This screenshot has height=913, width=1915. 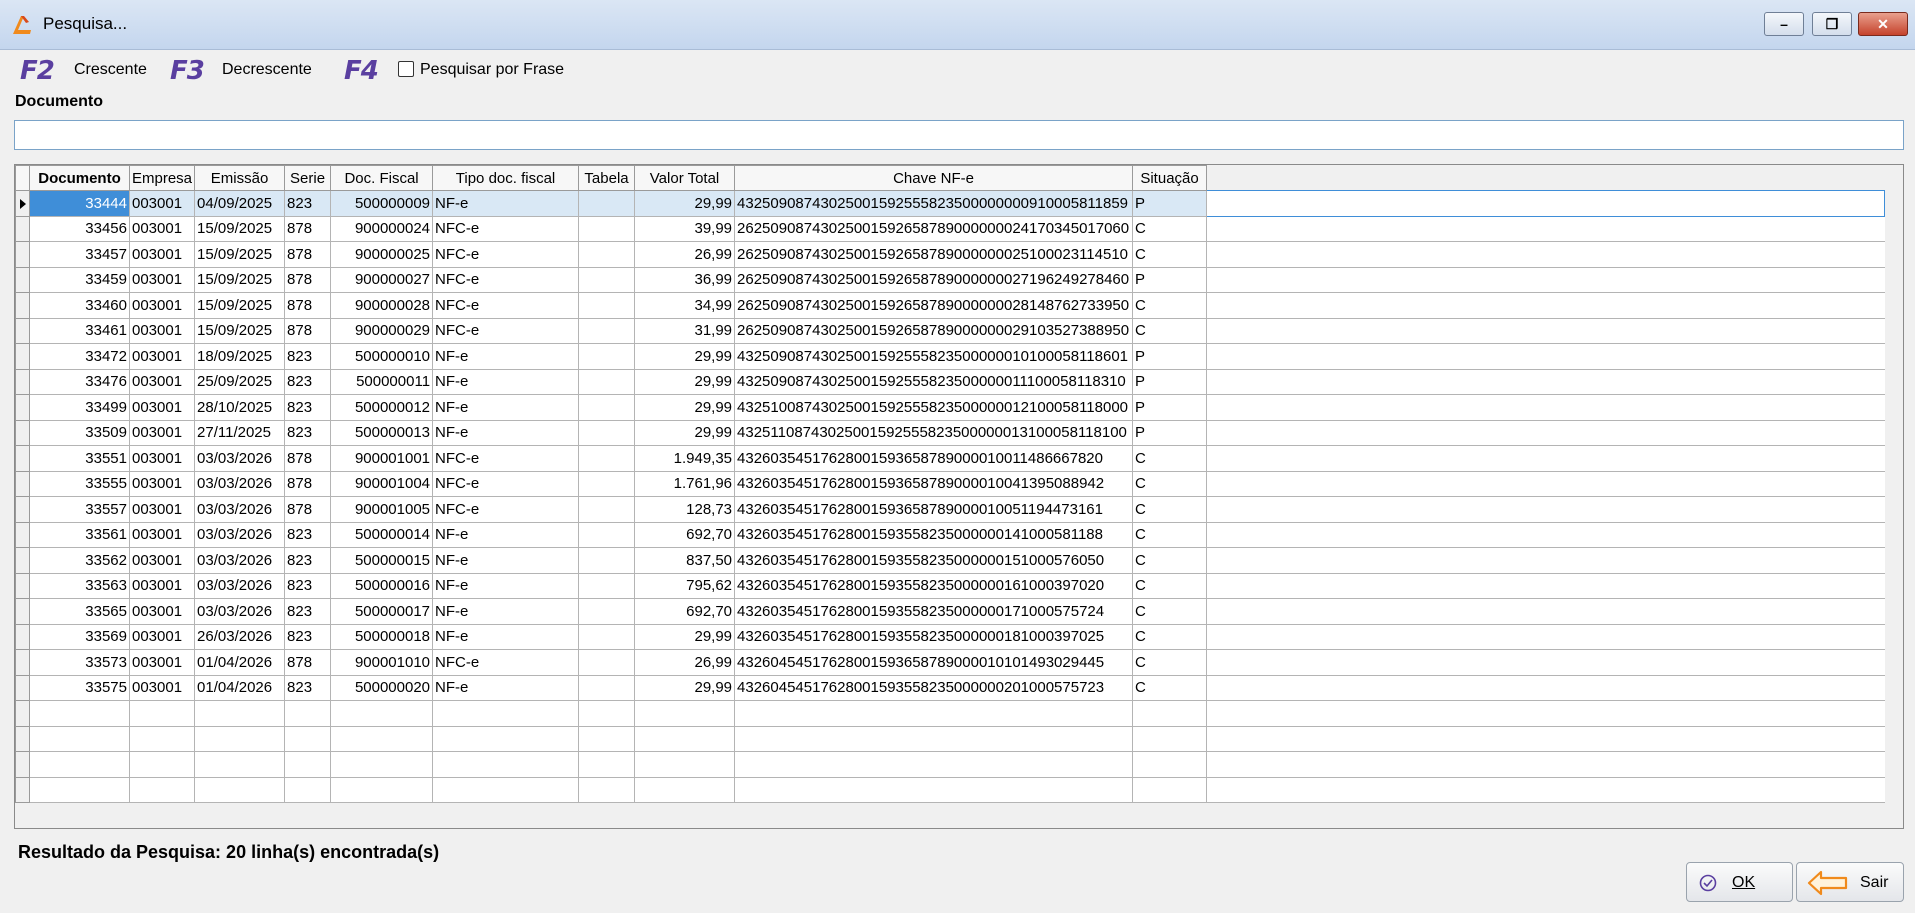 I want to click on cell-documento: 33509, so click(x=79, y=432).